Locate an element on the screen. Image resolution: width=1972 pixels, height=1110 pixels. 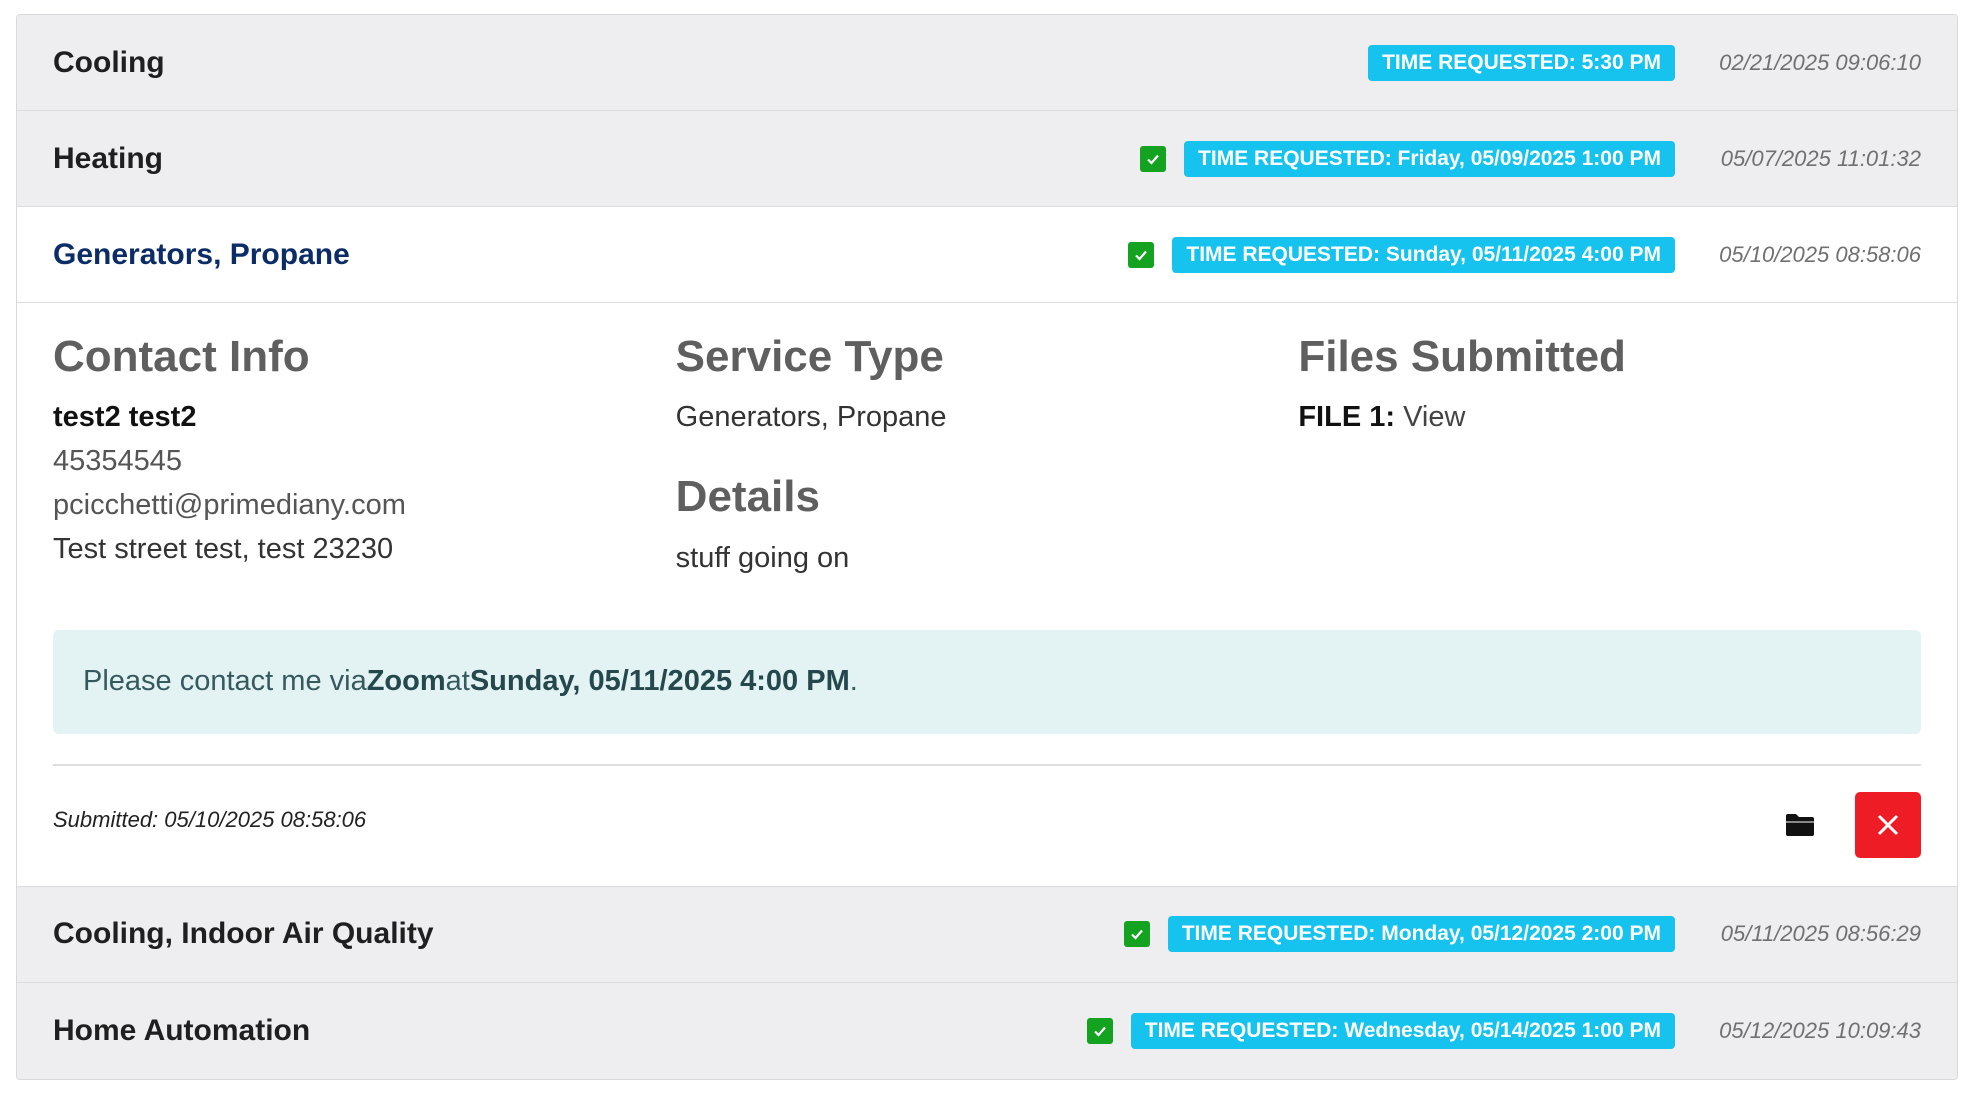
notice-suffix: . is located at coordinates (853, 681).